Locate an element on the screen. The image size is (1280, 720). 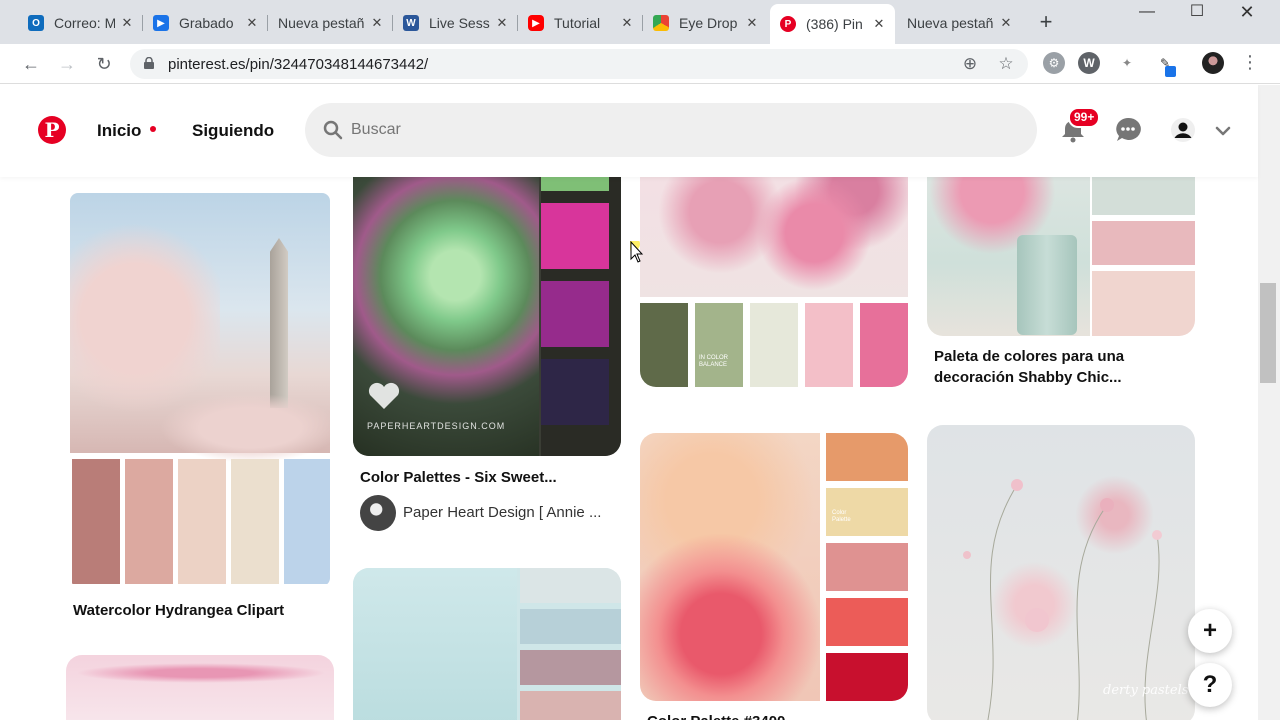
pinterest-icon: P is located at coordinates (788, 24).